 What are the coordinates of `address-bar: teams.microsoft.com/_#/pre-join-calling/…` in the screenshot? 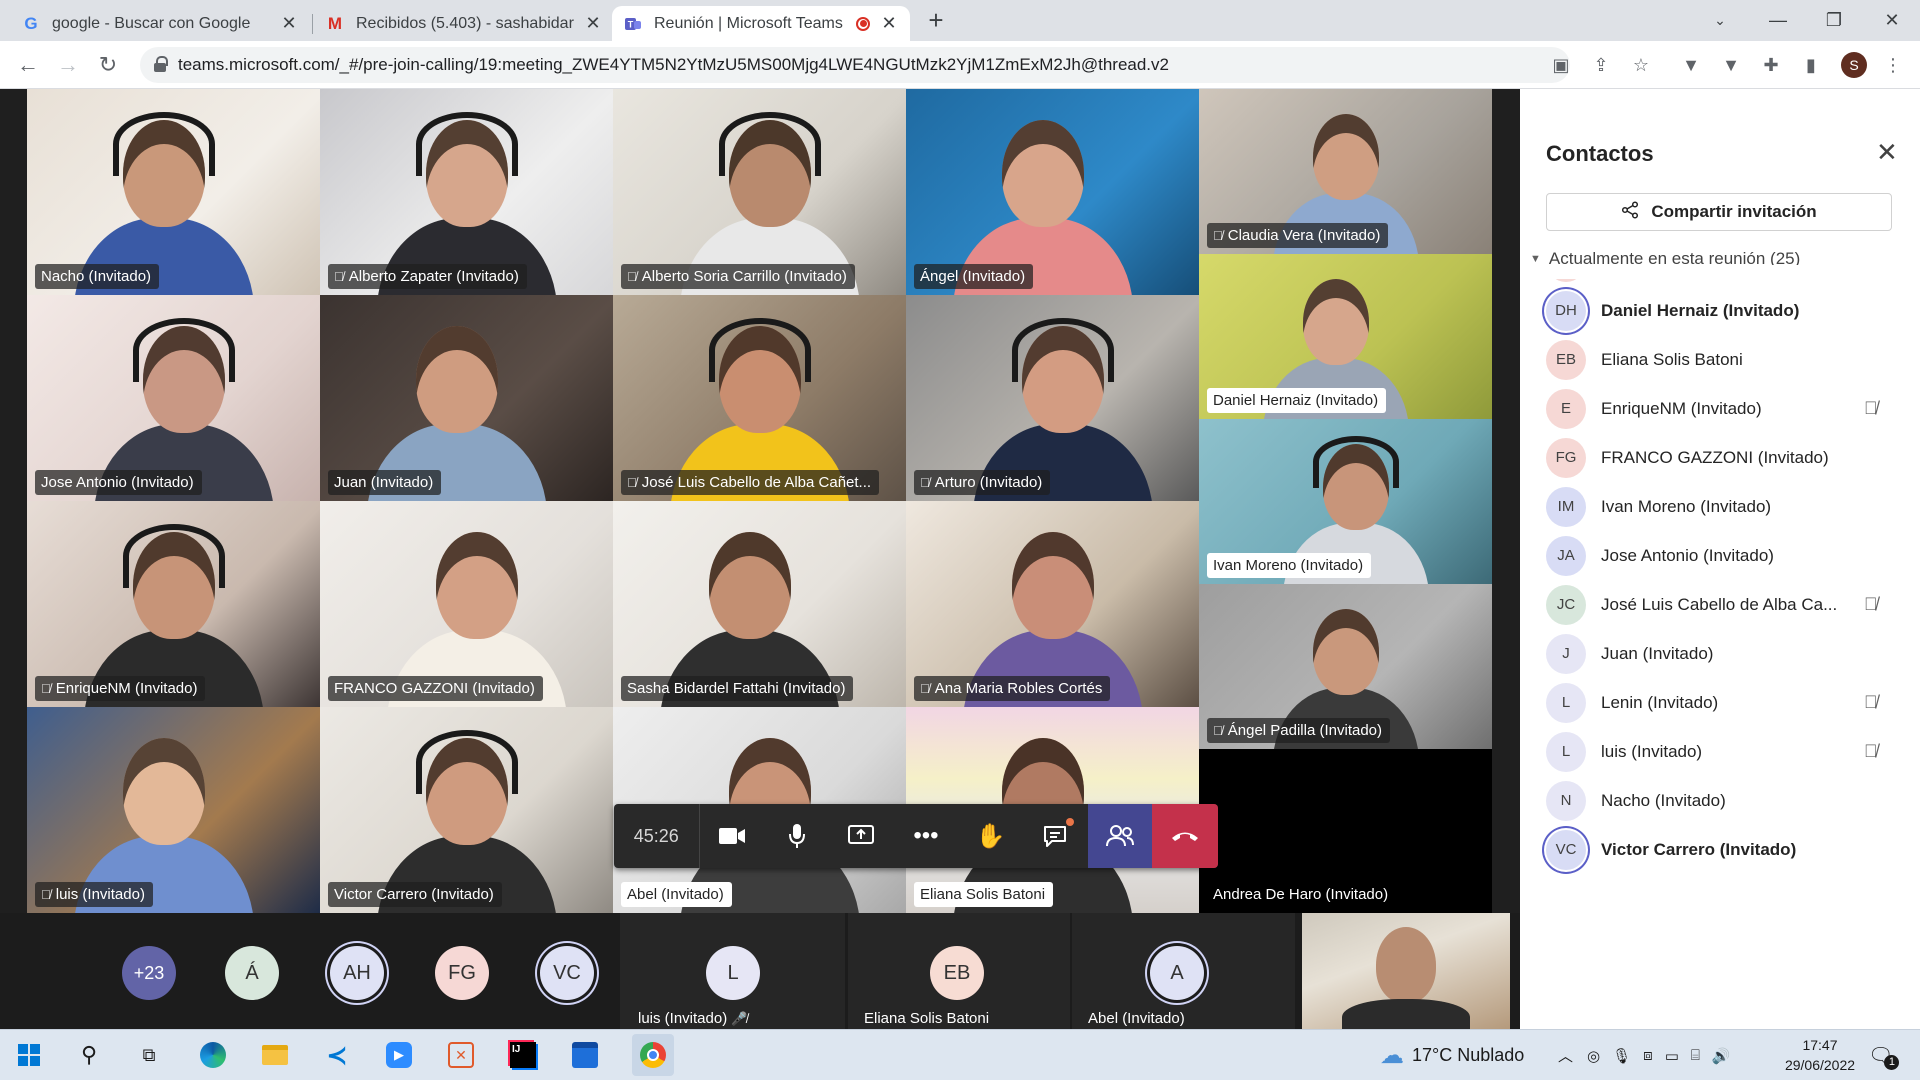 It's located at (855, 65).